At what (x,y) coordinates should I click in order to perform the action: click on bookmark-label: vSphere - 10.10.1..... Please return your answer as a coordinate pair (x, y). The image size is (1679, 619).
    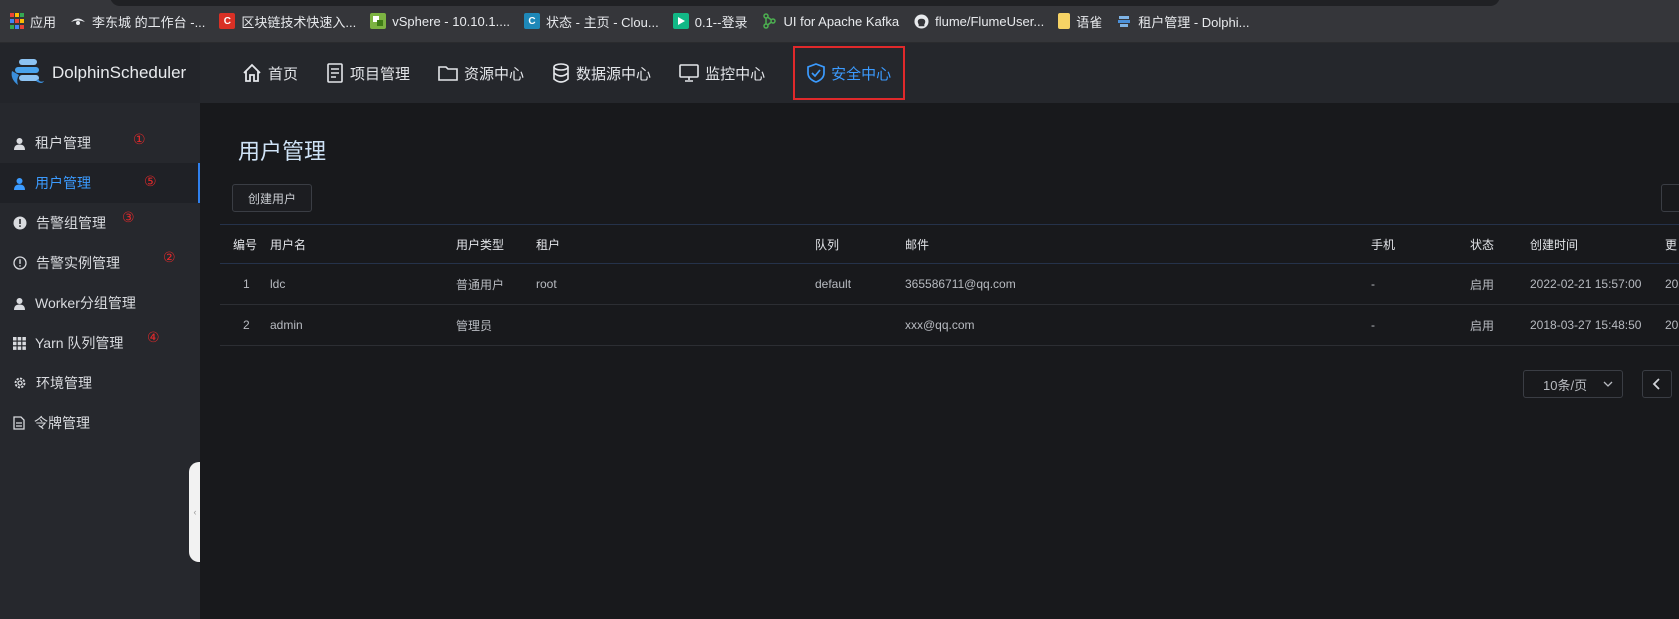
    Looking at the image, I should click on (451, 21).